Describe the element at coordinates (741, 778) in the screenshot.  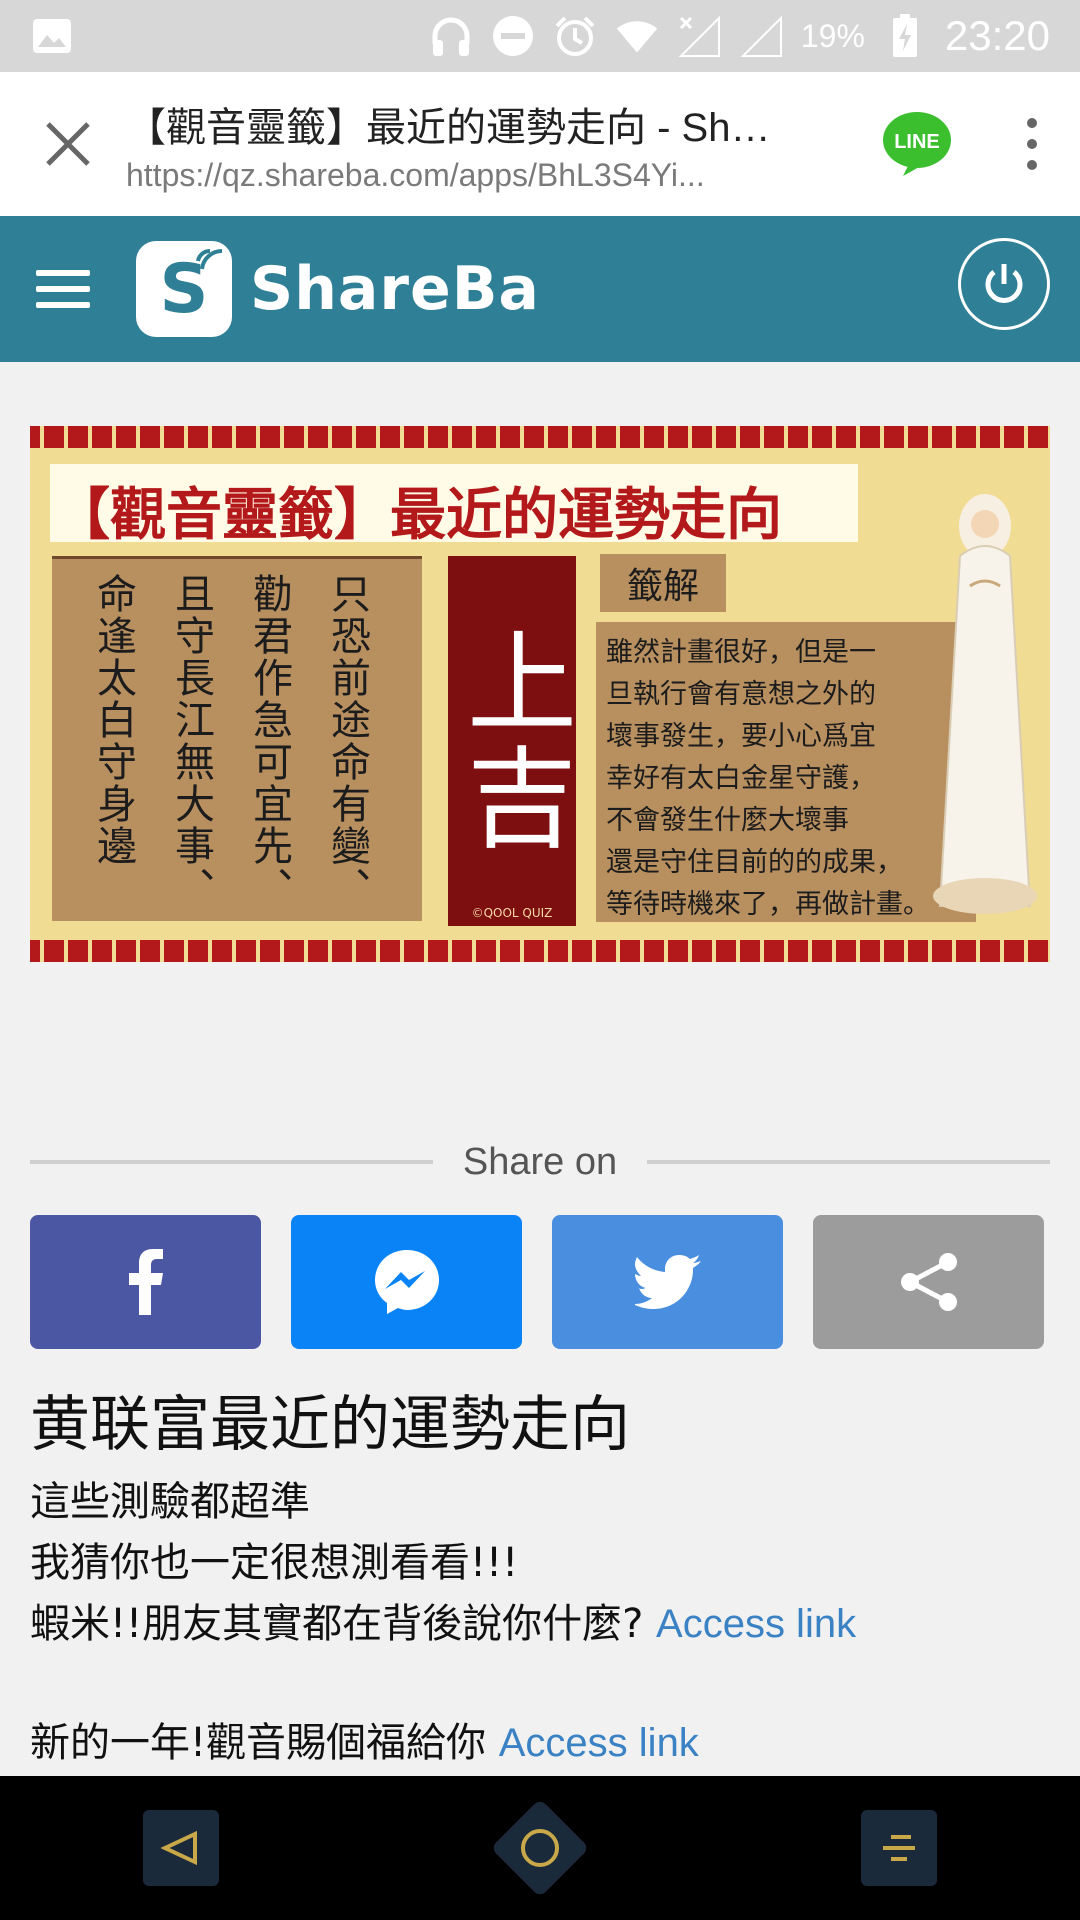
I see `description-line: 幸好有太白金星守護，` at that location.